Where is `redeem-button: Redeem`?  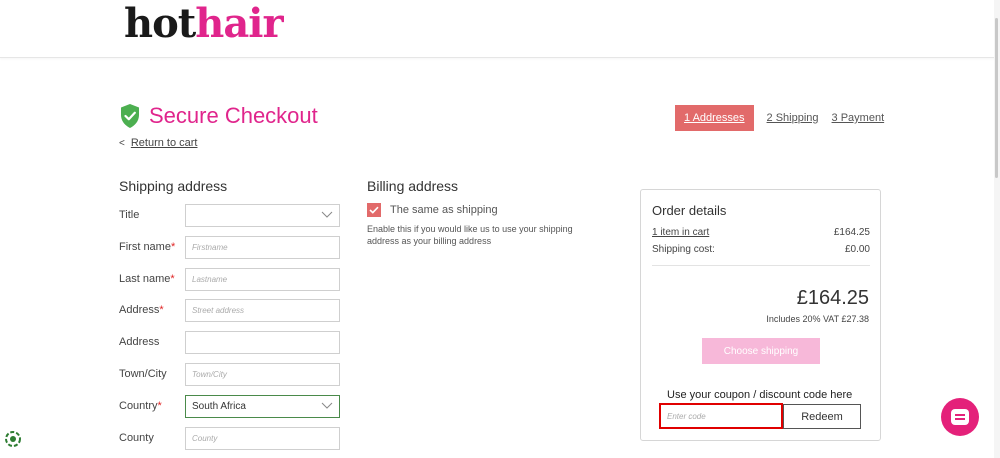
redeem-button: Redeem is located at coordinates (822, 416).